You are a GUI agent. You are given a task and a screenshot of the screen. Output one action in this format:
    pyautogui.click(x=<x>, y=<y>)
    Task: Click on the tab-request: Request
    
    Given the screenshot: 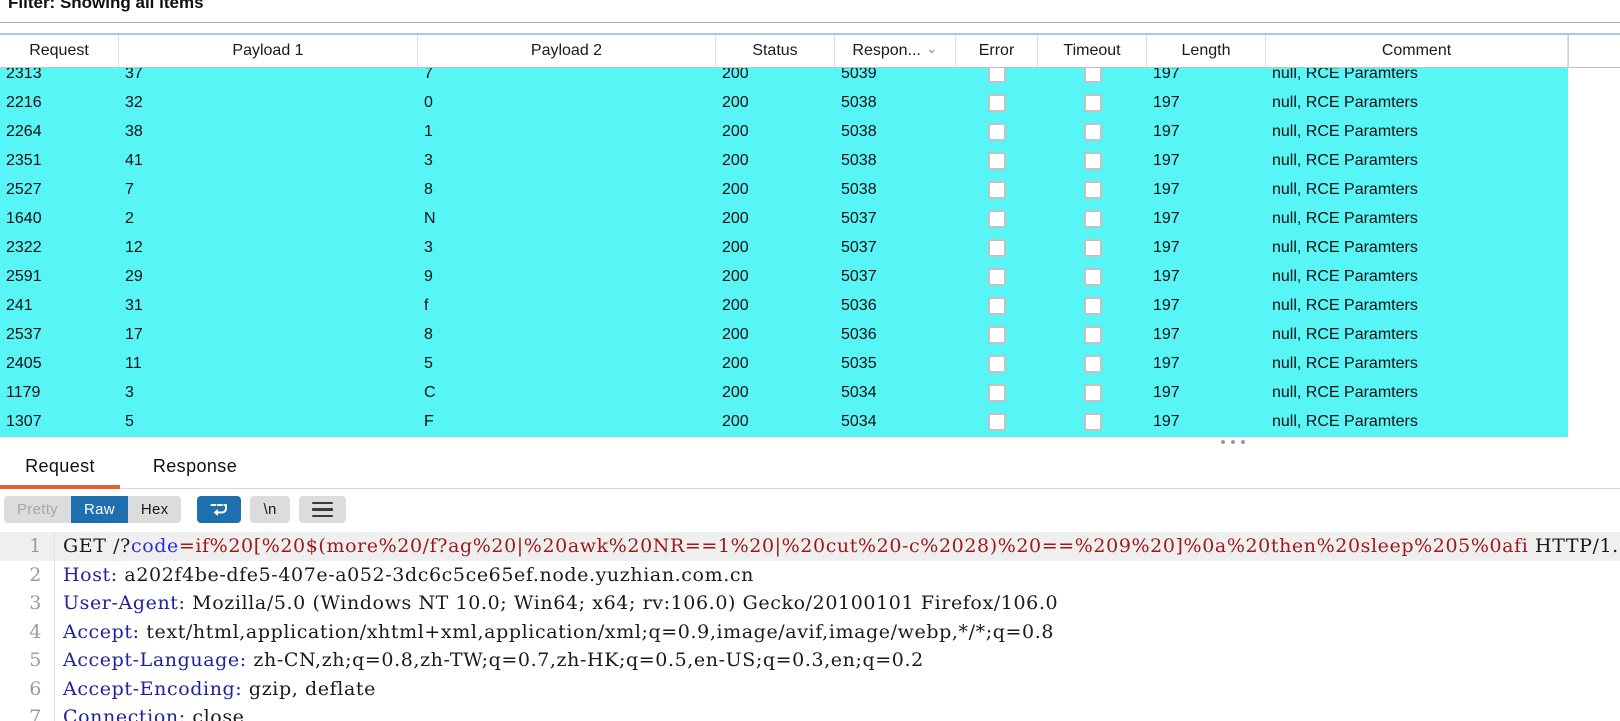 What is the action you would take?
    pyautogui.click(x=60, y=467)
    